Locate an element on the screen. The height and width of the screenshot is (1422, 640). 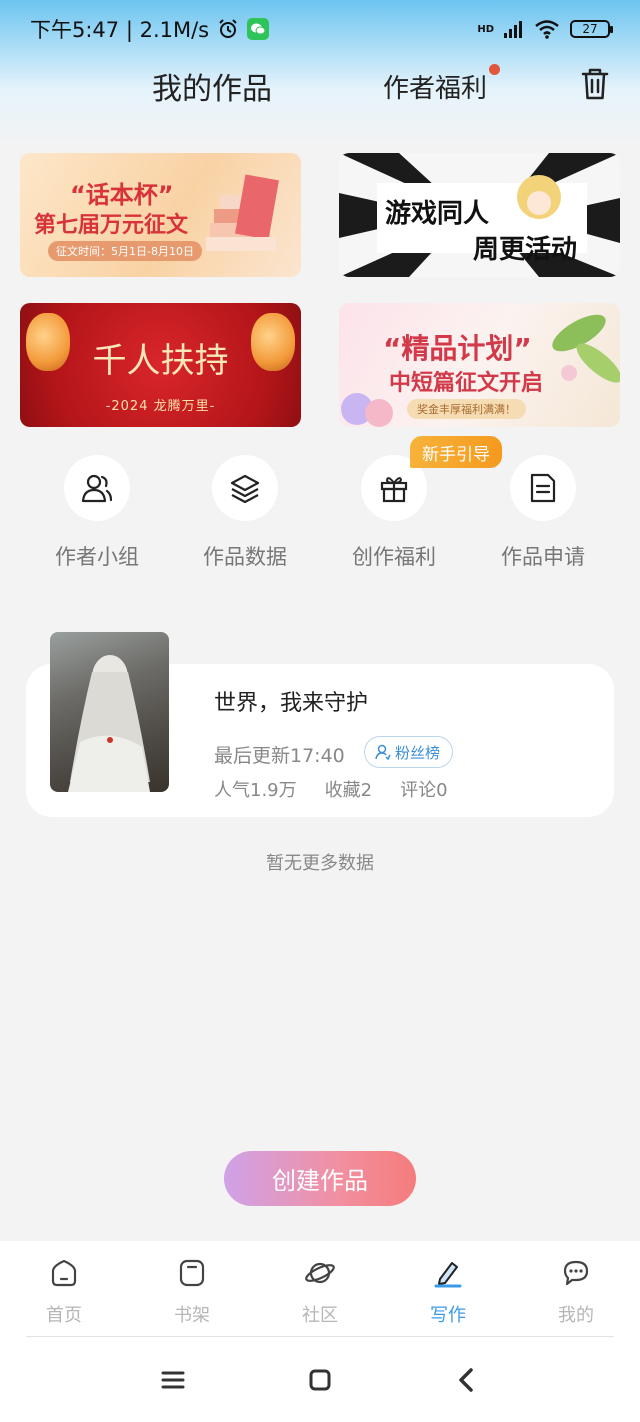
fans-rank-button: 粉丝榜 is located at coordinates (409, 752).